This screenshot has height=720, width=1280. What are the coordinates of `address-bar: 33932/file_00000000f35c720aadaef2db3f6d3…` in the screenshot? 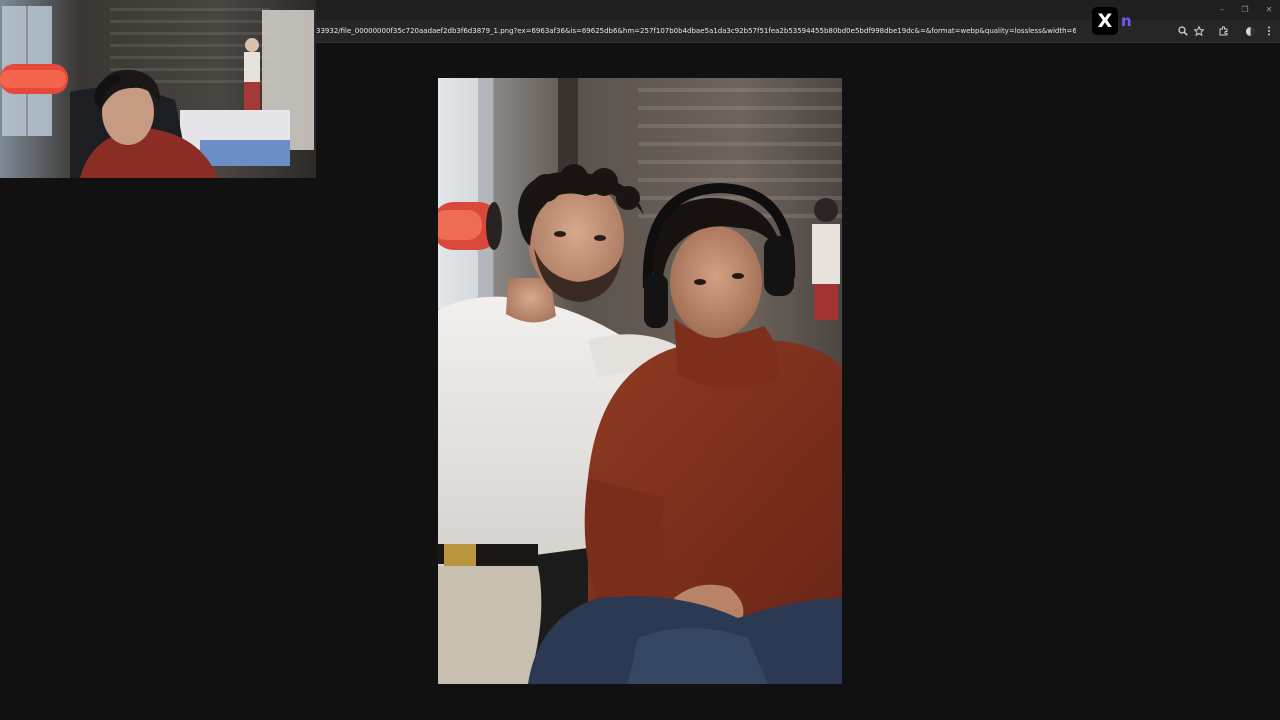 It's located at (696, 31).